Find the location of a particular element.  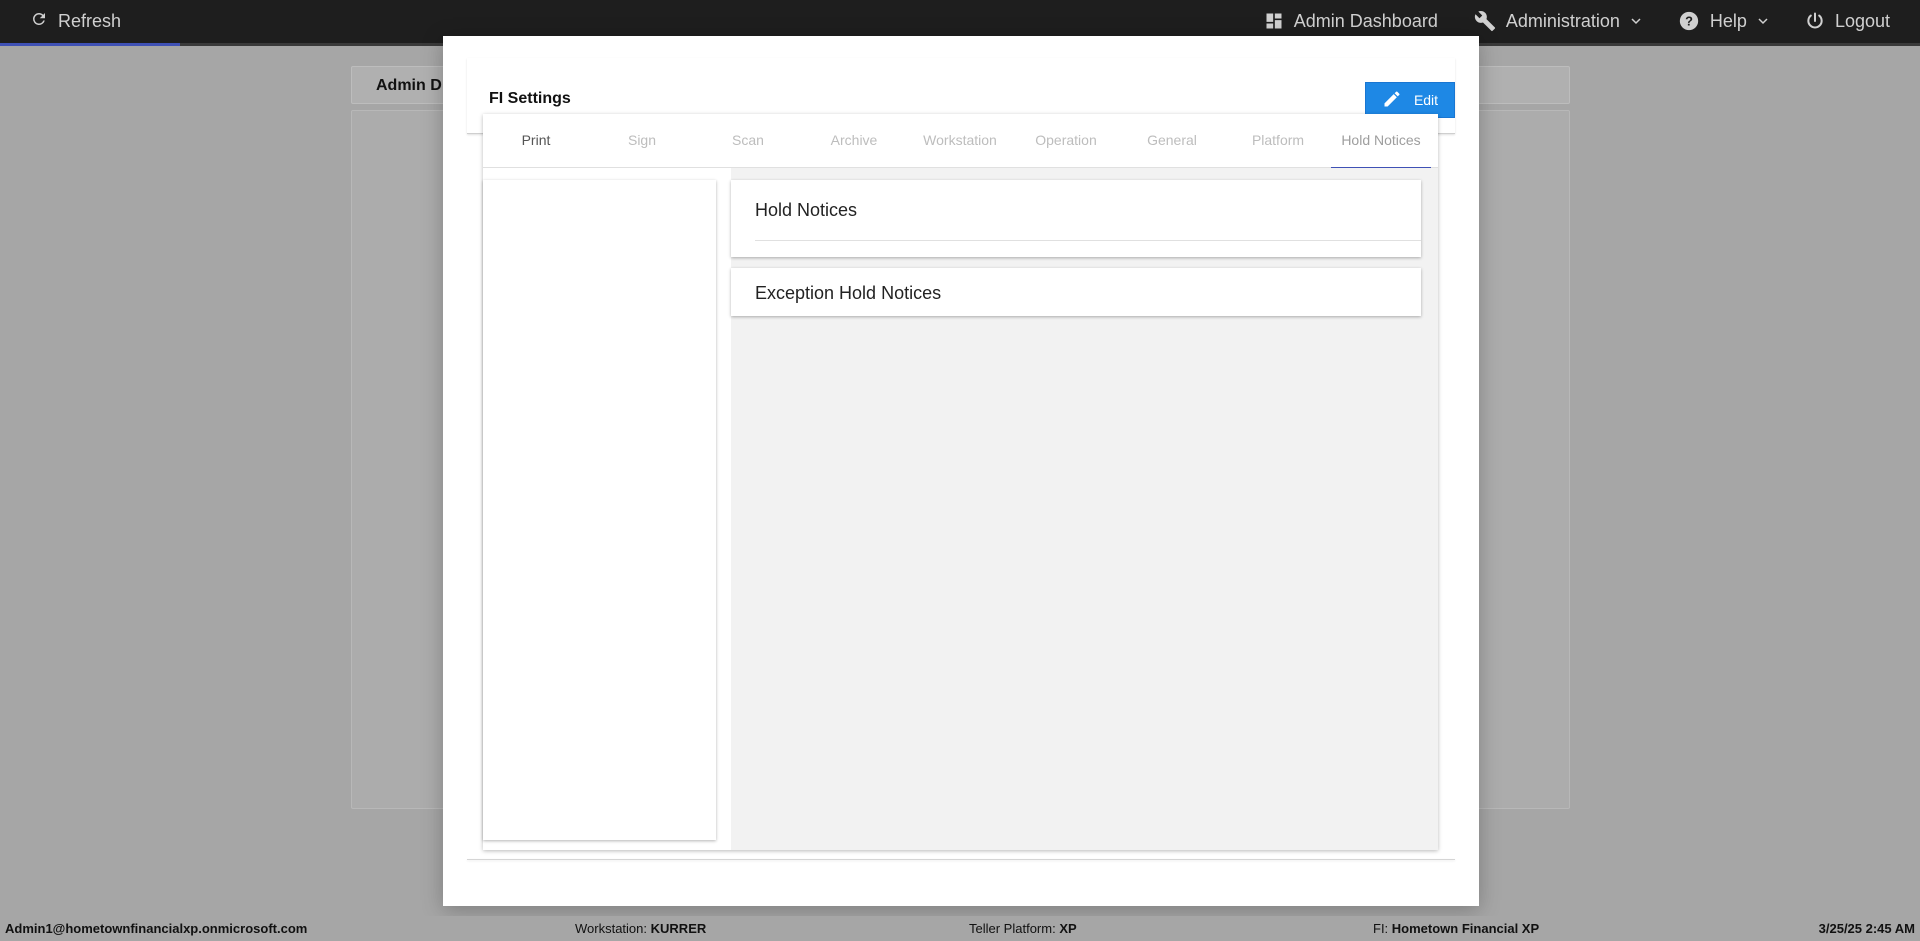

help-label: Help is located at coordinates (1728, 20).